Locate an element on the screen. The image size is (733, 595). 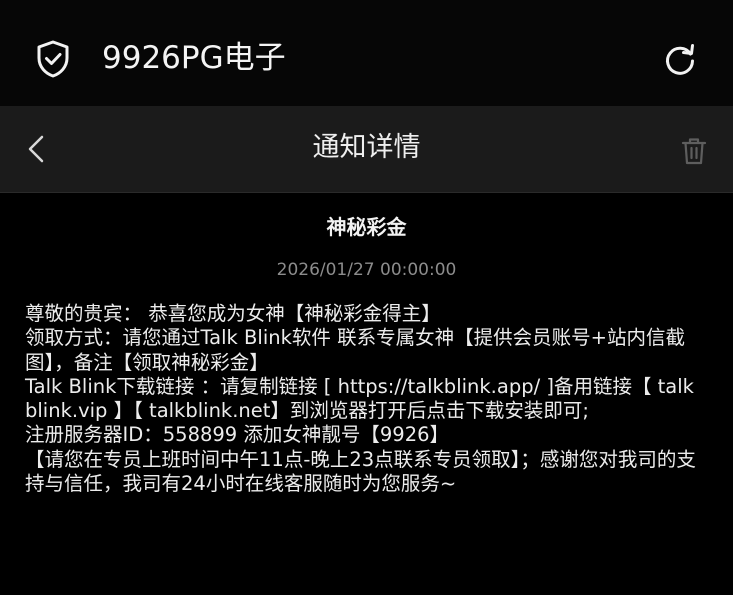
message-title: 神秘彩金 is located at coordinates (366, 227).